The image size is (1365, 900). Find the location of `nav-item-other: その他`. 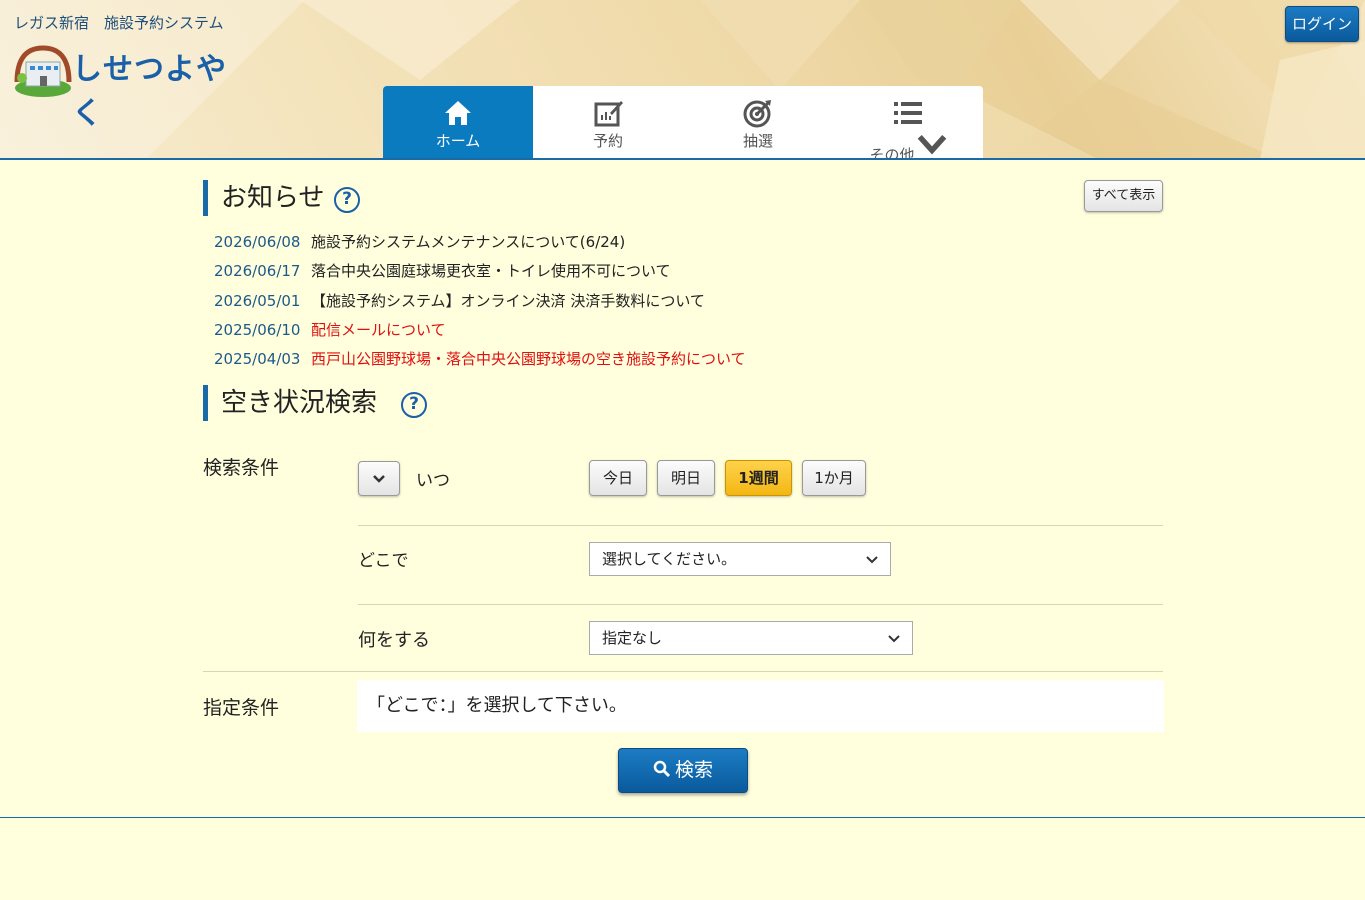

nav-item-other: その他 is located at coordinates (908, 122).